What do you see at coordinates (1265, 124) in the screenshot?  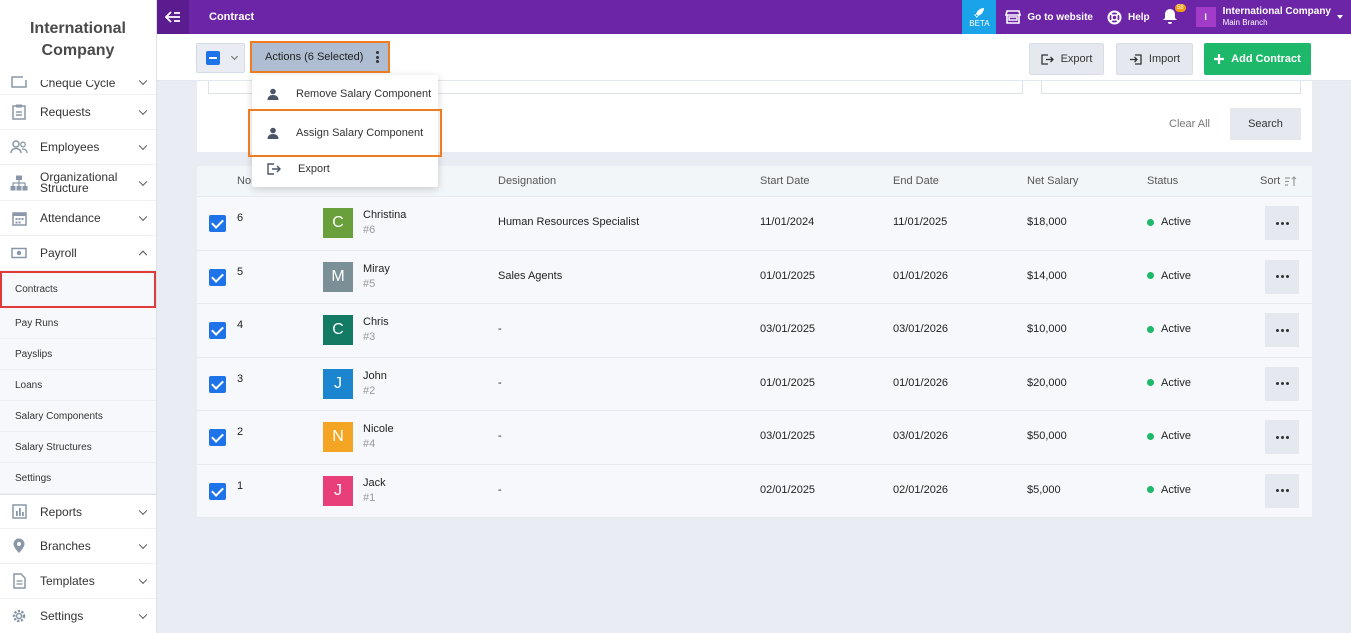 I see `search-button: Search` at bounding box center [1265, 124].